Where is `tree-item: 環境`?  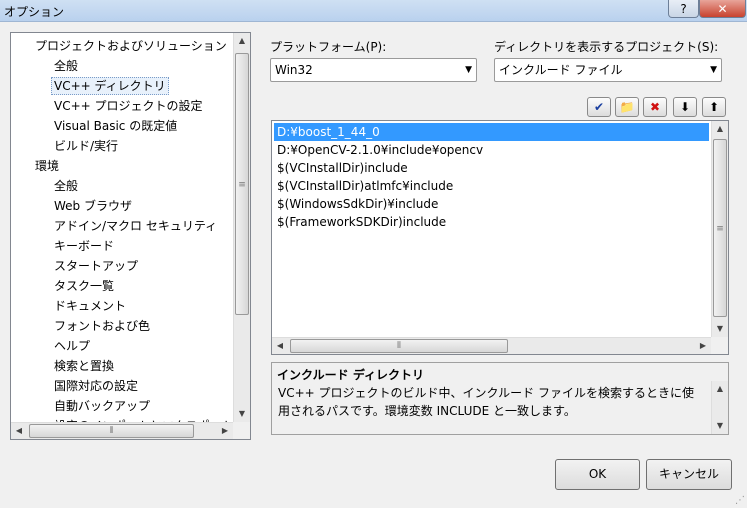
tree-item: 環境 is located at coordinates (122, 166).